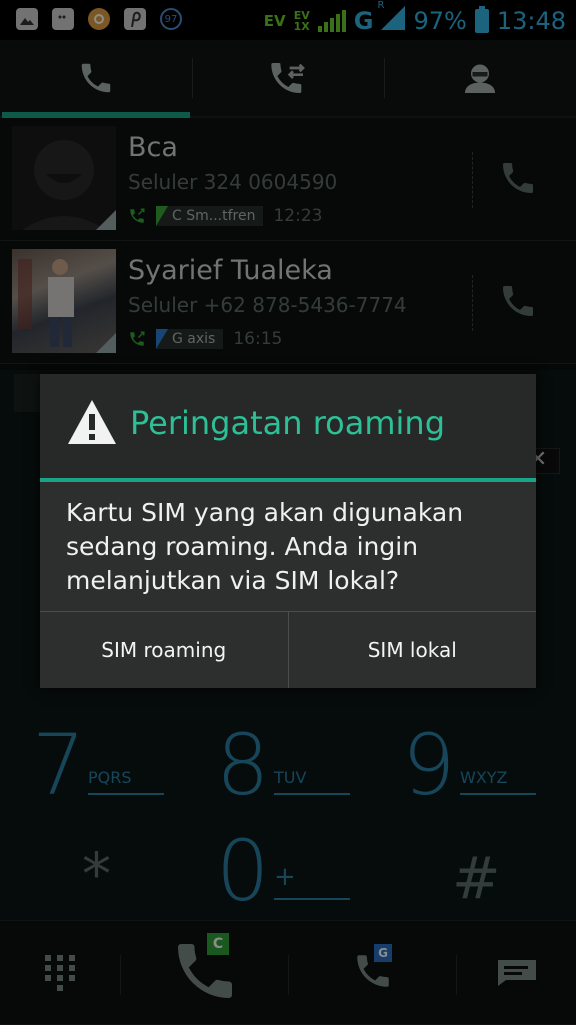  I want to click on dialog-buttons: SIM roaming SIM lokal, so click(288, 649).